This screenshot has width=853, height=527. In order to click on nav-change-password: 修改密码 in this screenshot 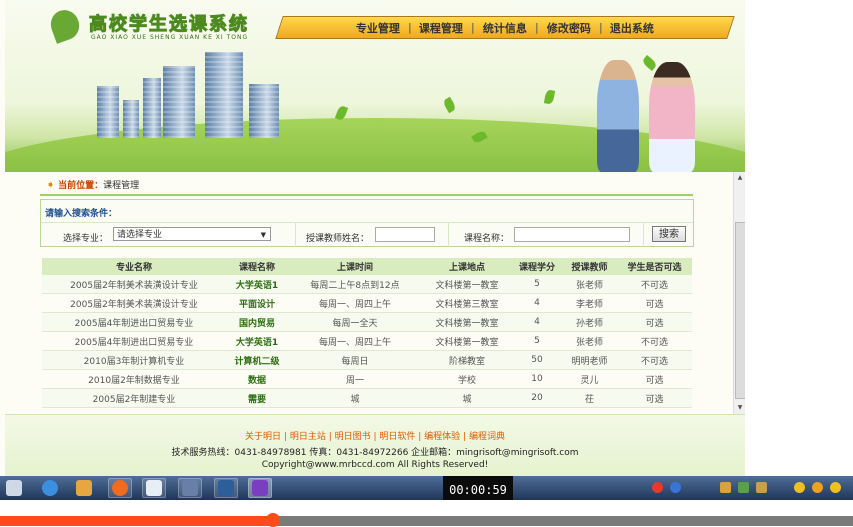, I will do `click(569, 28)`.